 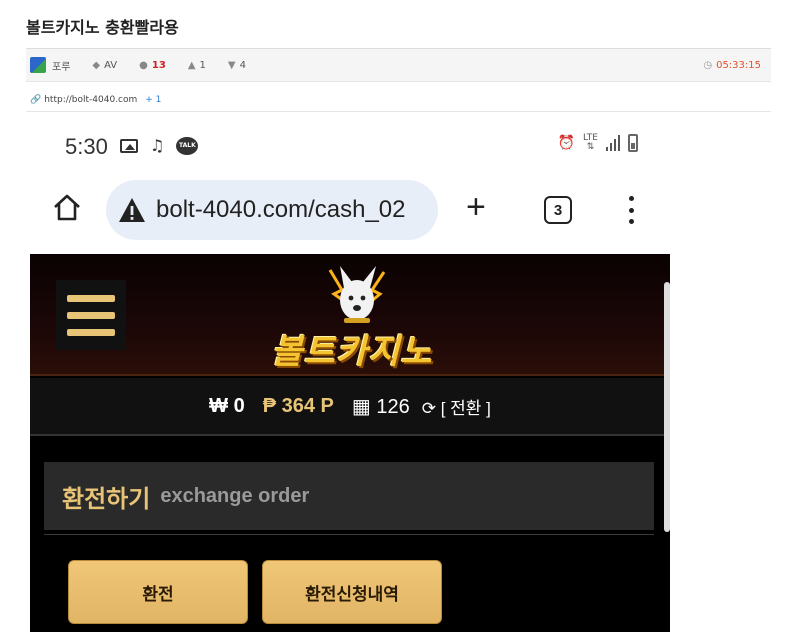 I want to click on music-note-icon: ♫, so click(x=157, y=145).